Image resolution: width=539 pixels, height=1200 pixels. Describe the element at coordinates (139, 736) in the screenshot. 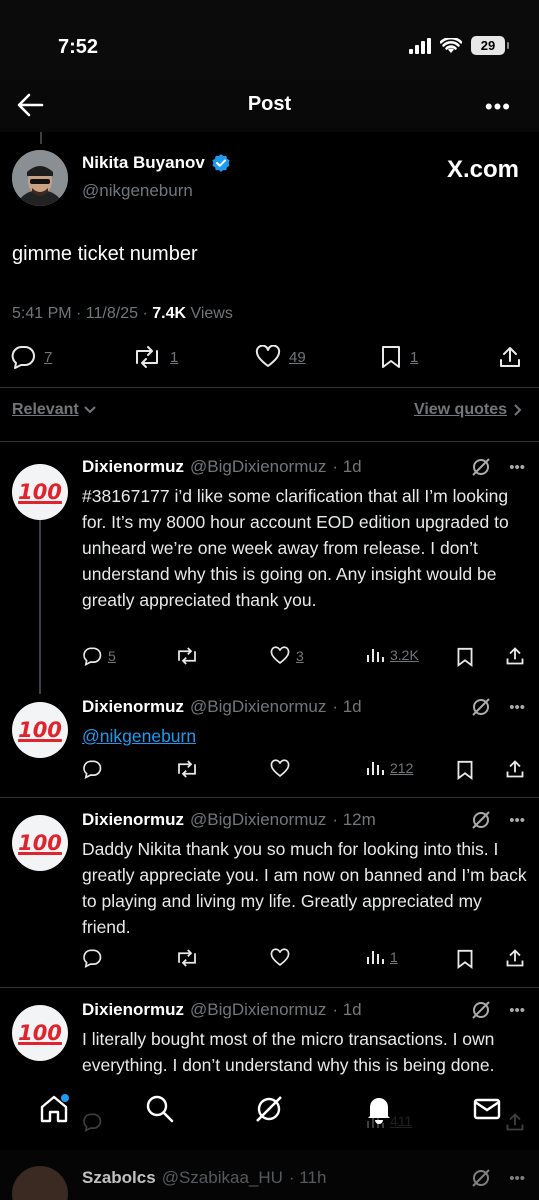

I see `mention-link: @nikgeneburn` at that location.